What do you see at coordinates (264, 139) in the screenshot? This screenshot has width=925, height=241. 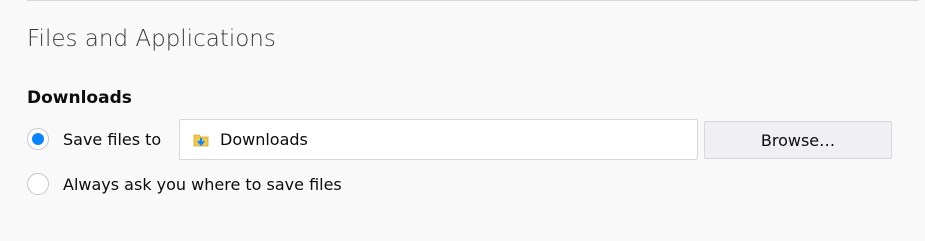 I see `download-path-text: Downloads` at bounding box center [264, 139].